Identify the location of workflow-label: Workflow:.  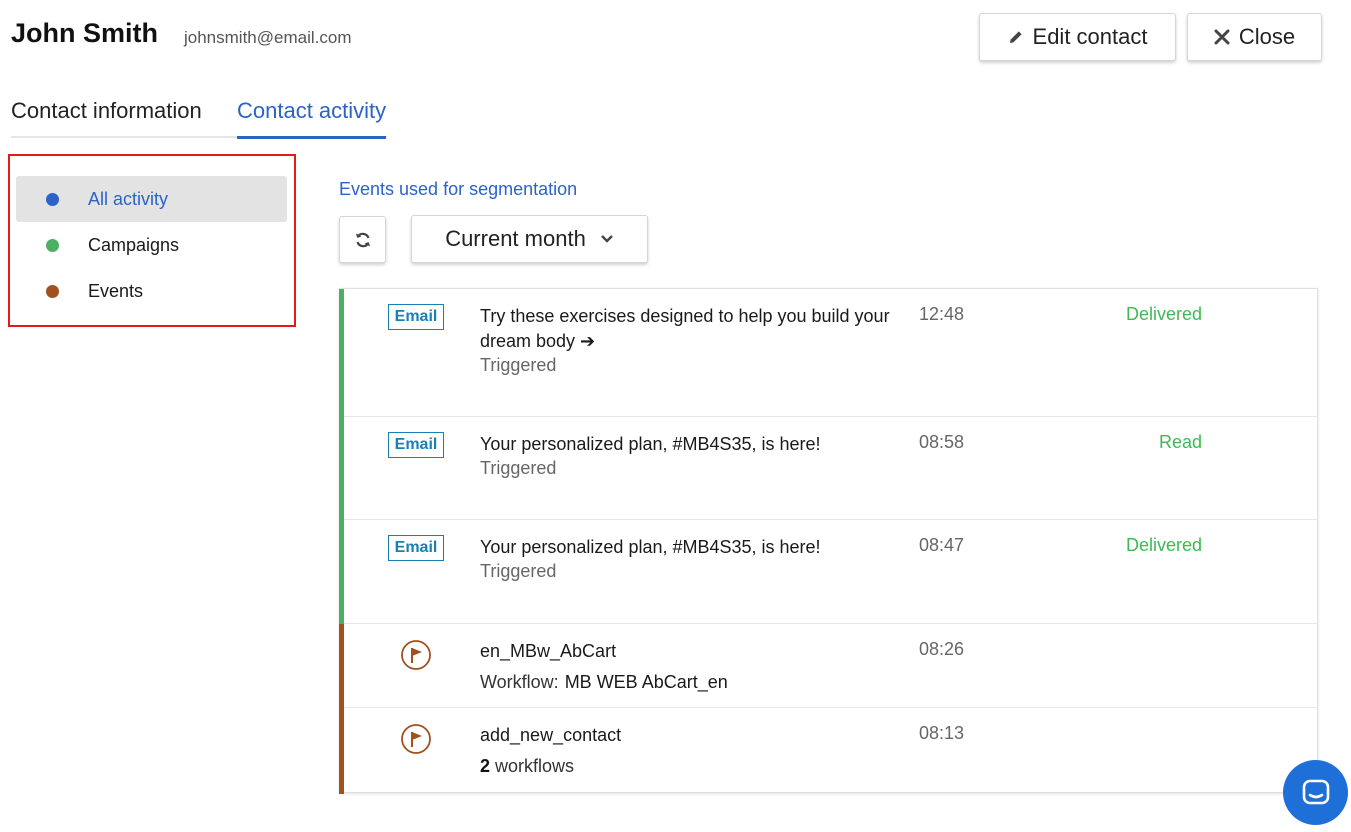
(519, 682).